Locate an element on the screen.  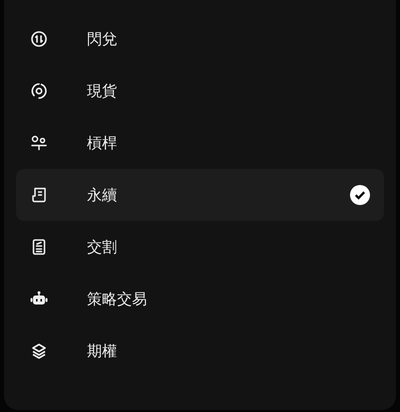
swap-icon is located at coordinates (39, 39).